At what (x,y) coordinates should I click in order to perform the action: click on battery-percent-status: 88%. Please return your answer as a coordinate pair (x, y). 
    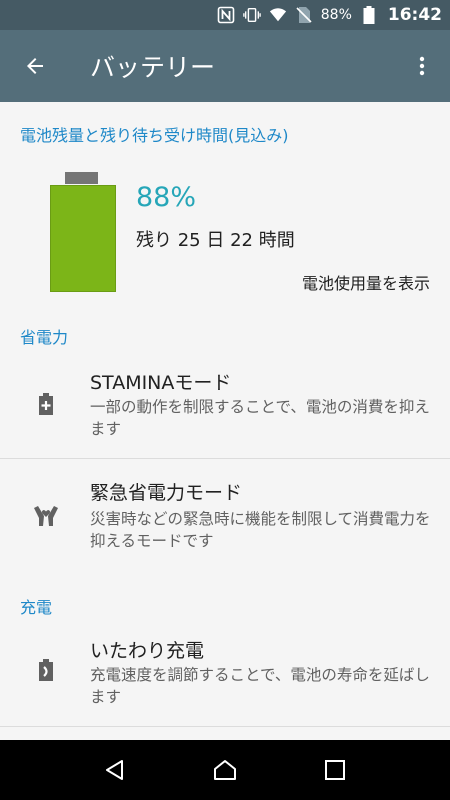
    Looking at the image, I should click on (336, 15).